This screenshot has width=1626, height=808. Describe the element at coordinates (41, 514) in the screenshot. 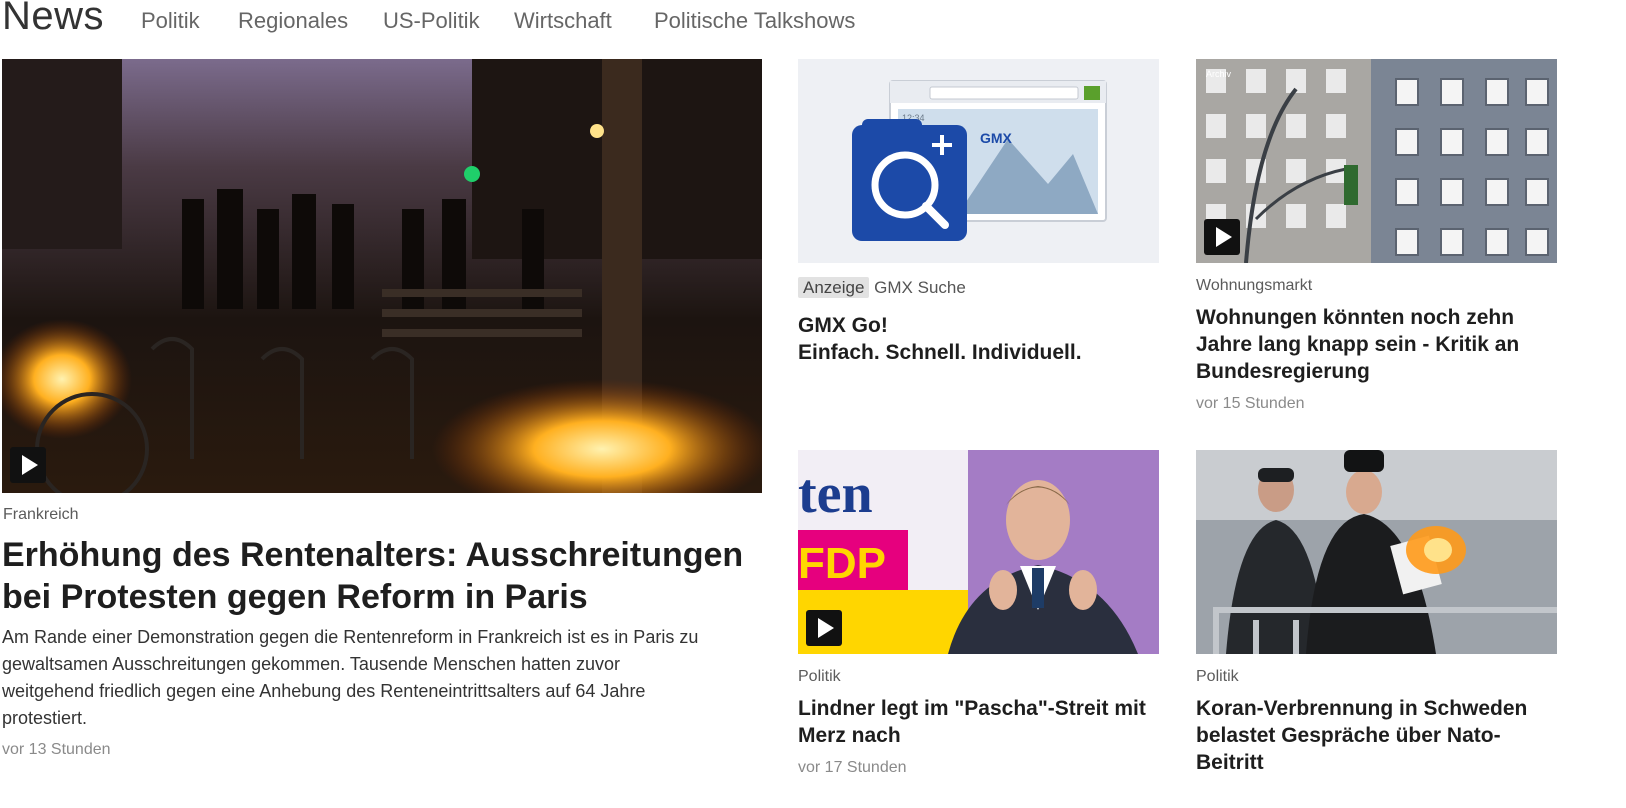

I see `lead-kicker: Frankreich` at that location.